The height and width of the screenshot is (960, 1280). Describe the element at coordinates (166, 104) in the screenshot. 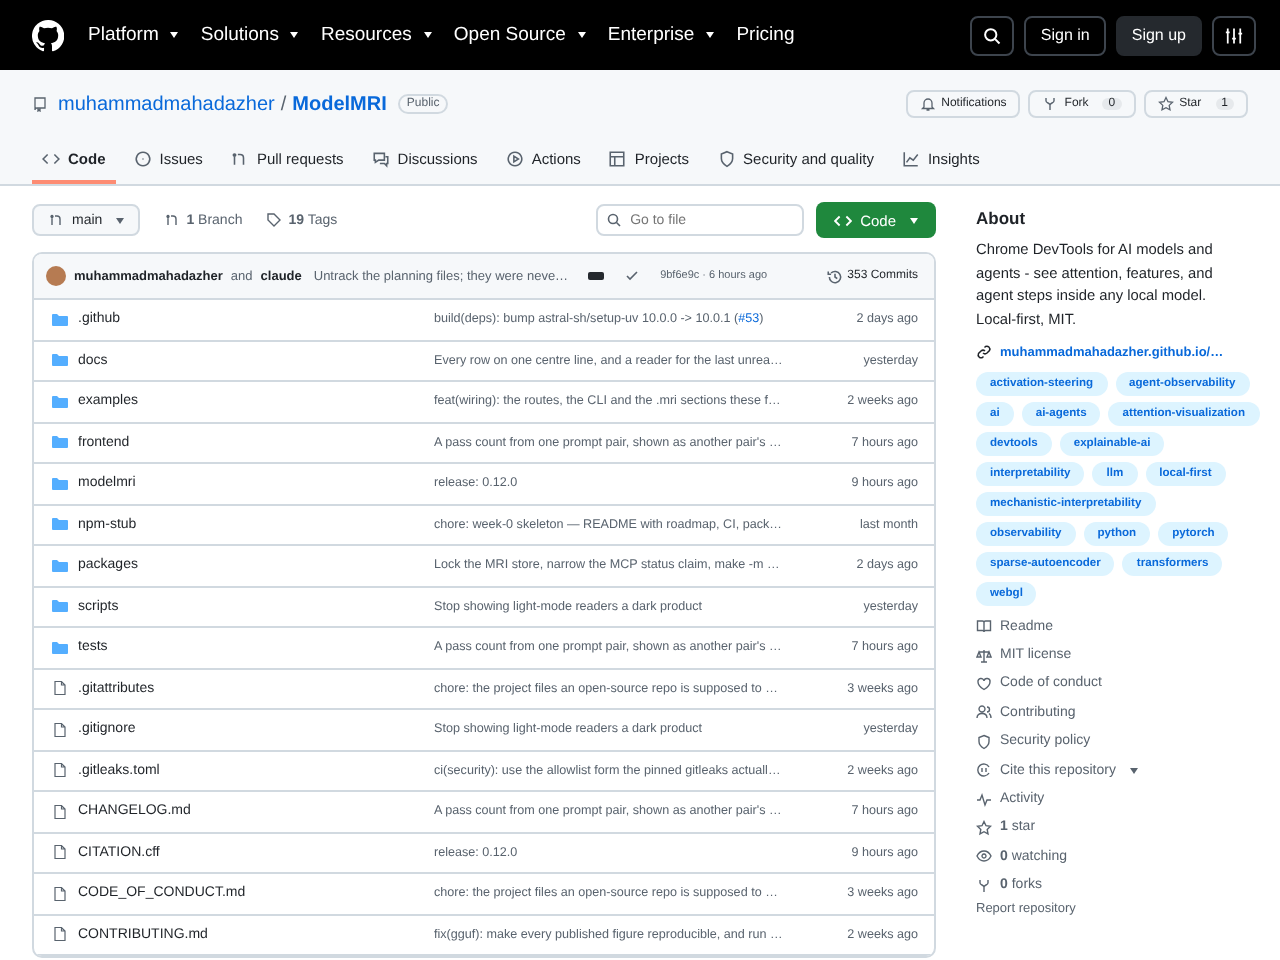

I see `repository-owner-link: muhammadmahadazher` at that location.